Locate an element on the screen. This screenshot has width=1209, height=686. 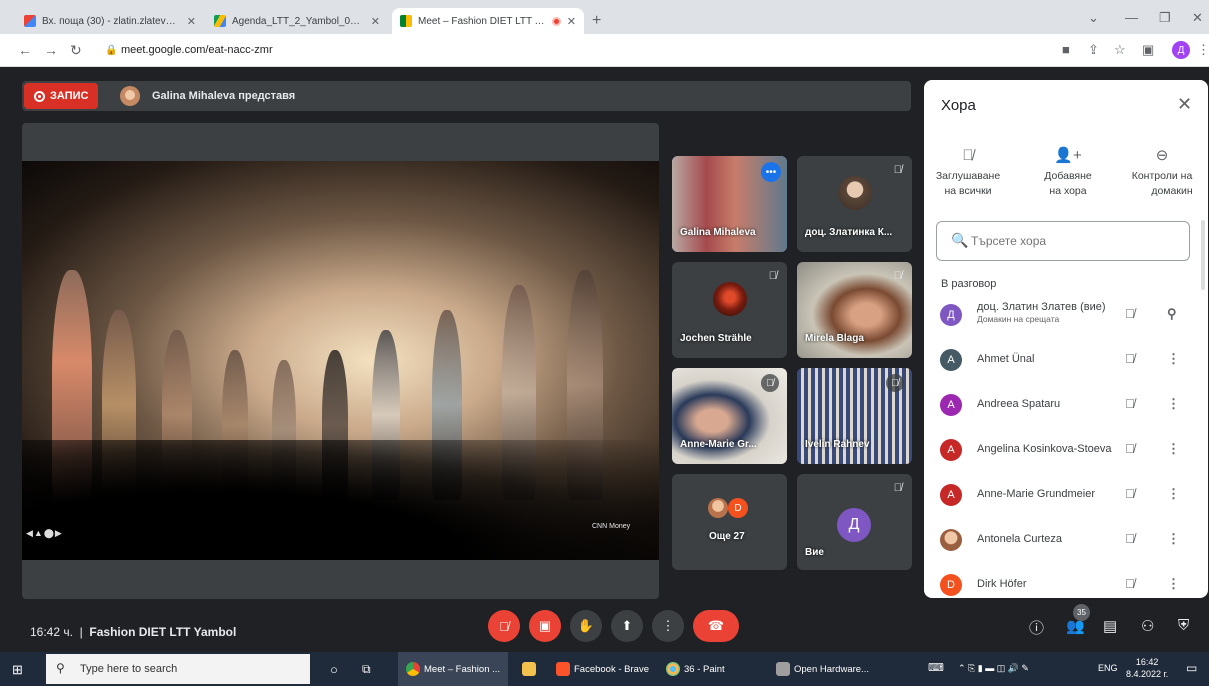
action-label: Добавяне is located at coordinates (1068, 176).